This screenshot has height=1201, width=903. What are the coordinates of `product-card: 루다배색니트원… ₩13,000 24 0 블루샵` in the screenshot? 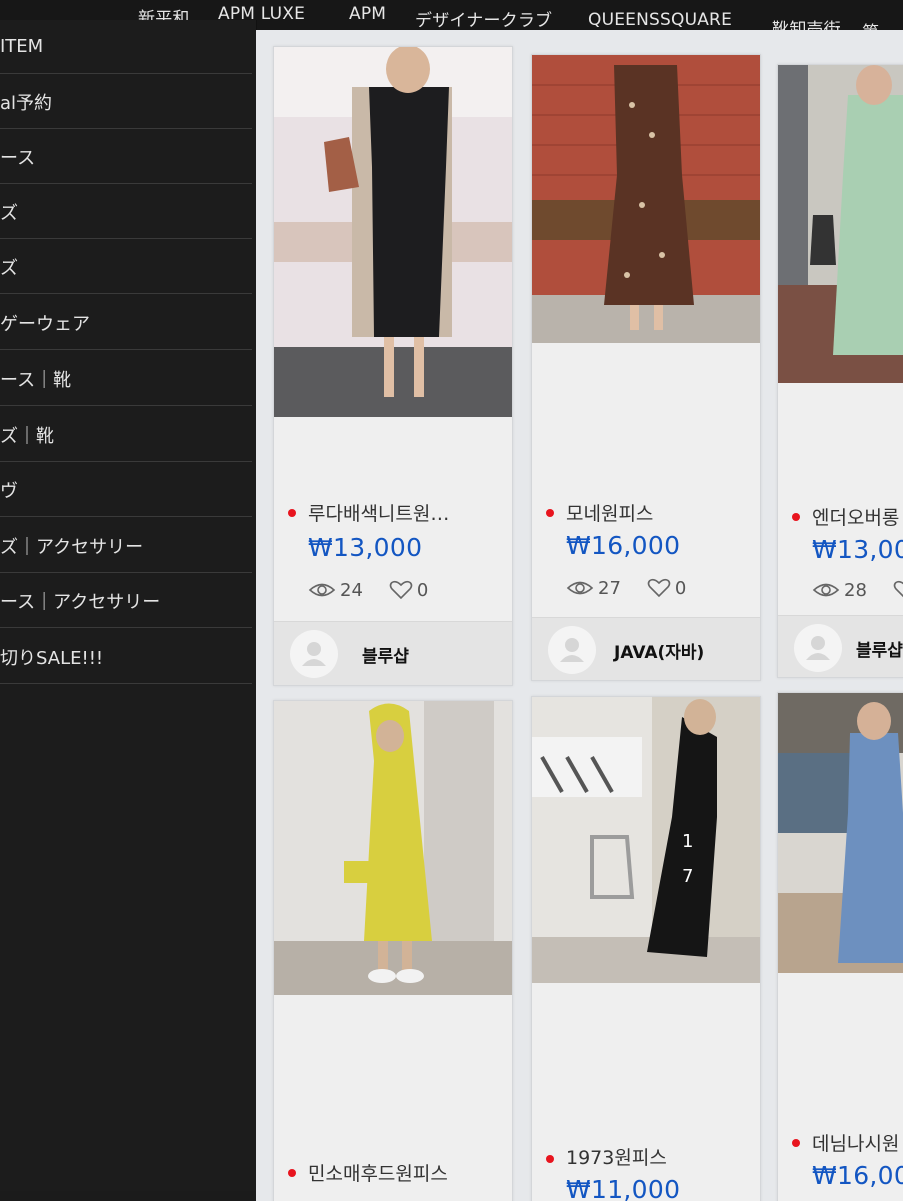 It's located at (393, 366).